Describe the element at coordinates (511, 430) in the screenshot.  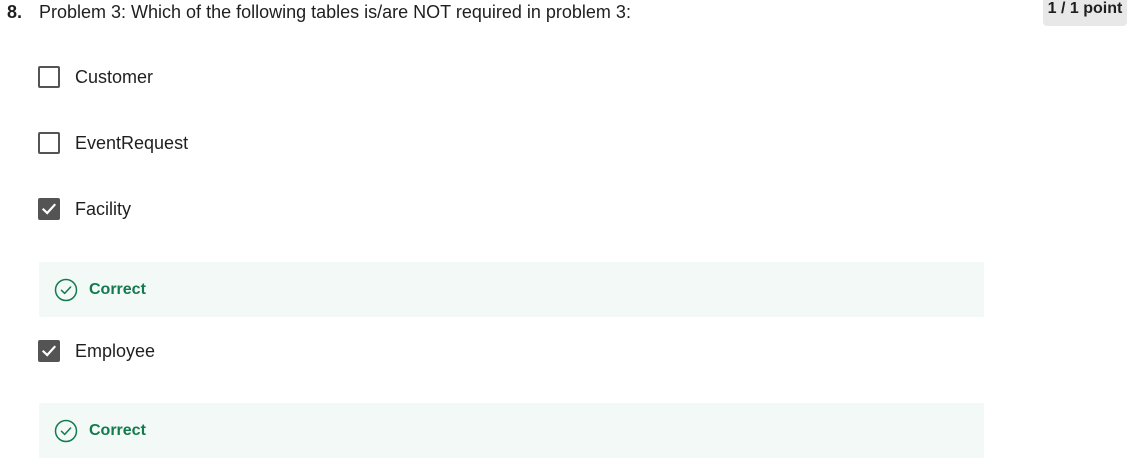
I see `feedback-correct-employee: Correct` at that location.